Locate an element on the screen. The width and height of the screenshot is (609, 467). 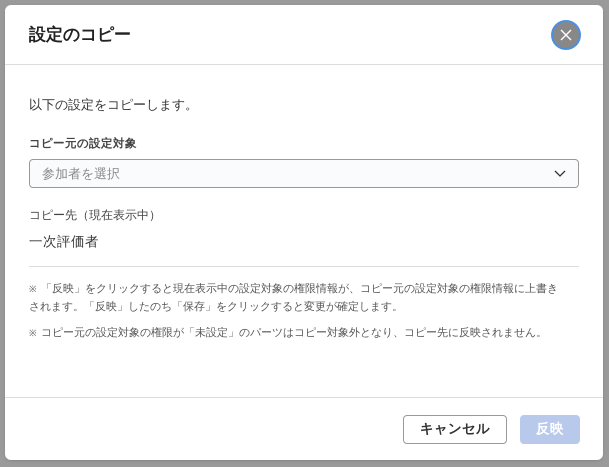
field-label: コピー元の設定対象 is located at coordinates (83, 144).